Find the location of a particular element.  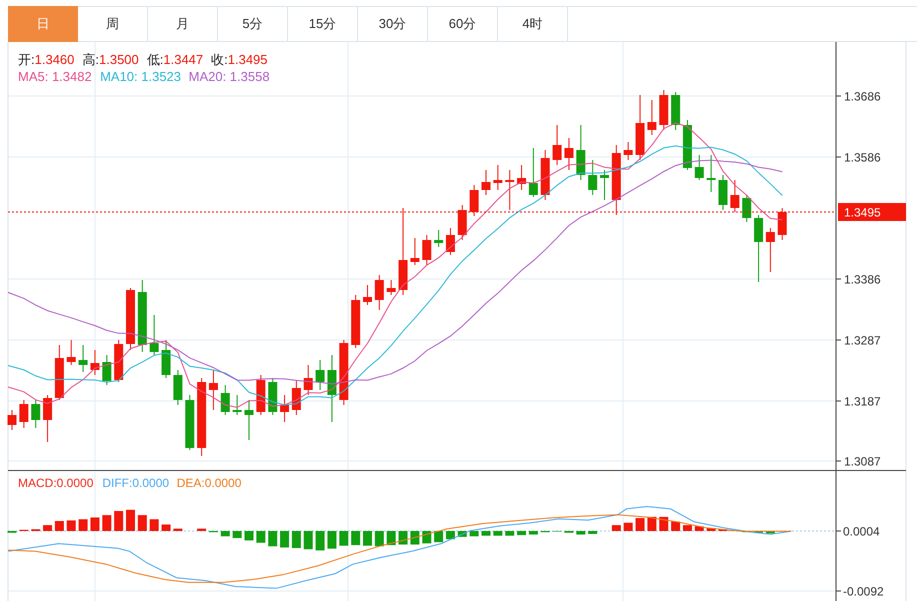

macd-legend: DEA:0.0000 is located at coordinates (209, 483).